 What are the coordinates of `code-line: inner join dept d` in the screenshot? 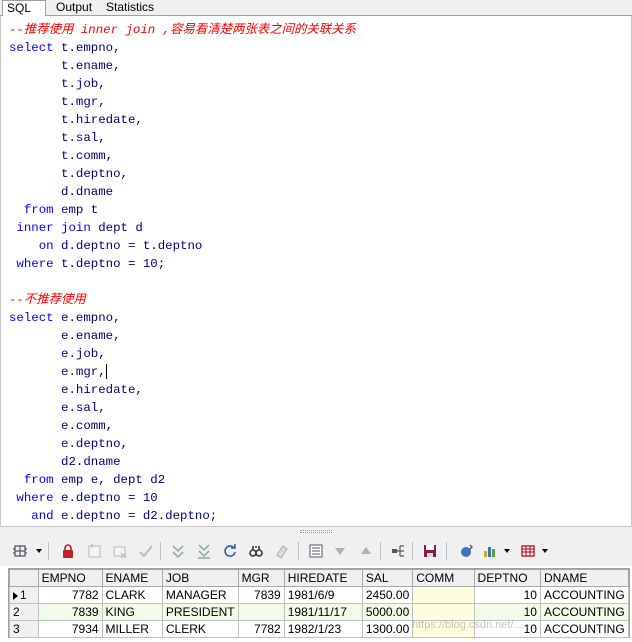 It's located at (75, 228).